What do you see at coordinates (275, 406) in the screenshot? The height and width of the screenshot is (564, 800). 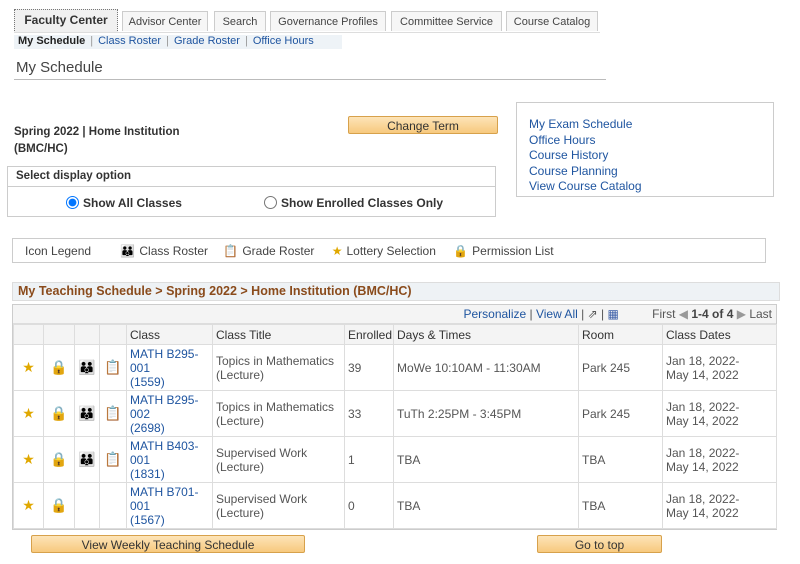 I see `class-title-line: Topics in Mathematics` at bounding box center [275, 406].